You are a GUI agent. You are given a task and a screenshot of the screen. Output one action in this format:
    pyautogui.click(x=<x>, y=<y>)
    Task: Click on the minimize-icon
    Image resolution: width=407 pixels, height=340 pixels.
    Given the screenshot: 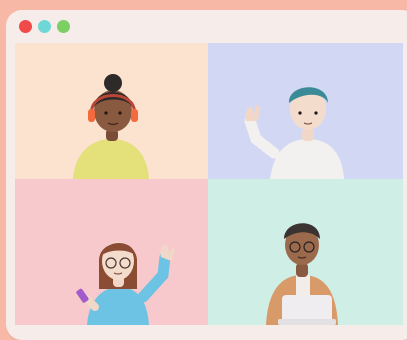 What is the action you would take?
    pyautogui.click(x=44, y=26)
    